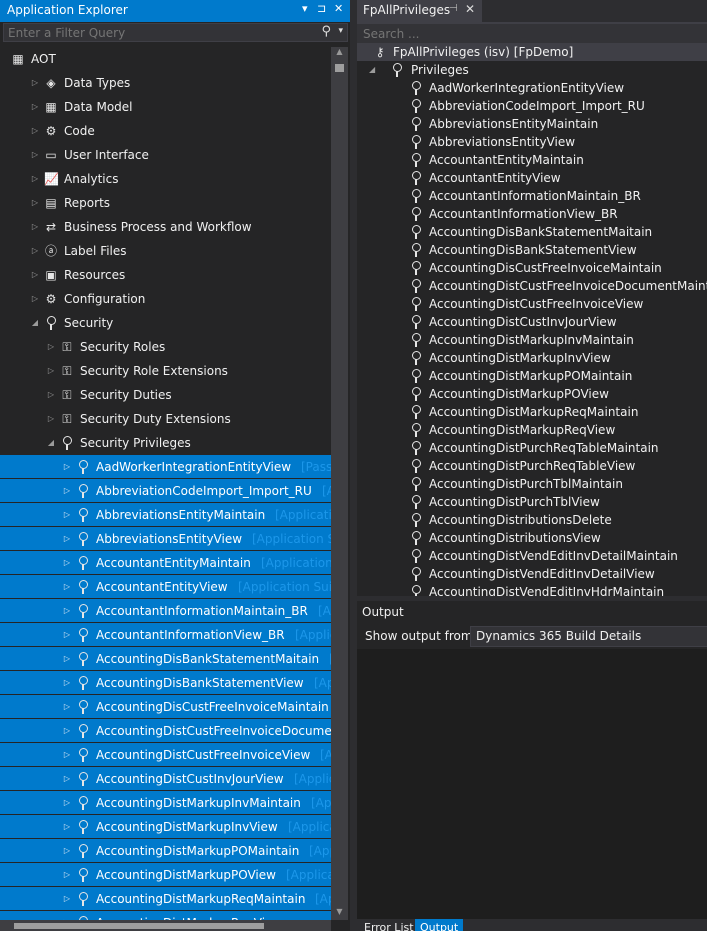 The image size is (707, 931). What do you see at coordinates (532, 466) in the screenshot?
I see `designer-privilege-item: AccountingDistPurchReqTableView` at bounding box center [532, 466].